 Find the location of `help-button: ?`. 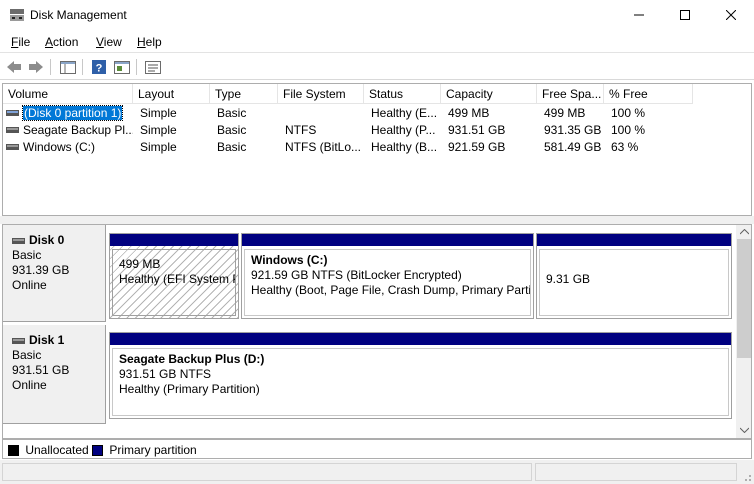

help-button: ? is located at coordinates (99, 67).